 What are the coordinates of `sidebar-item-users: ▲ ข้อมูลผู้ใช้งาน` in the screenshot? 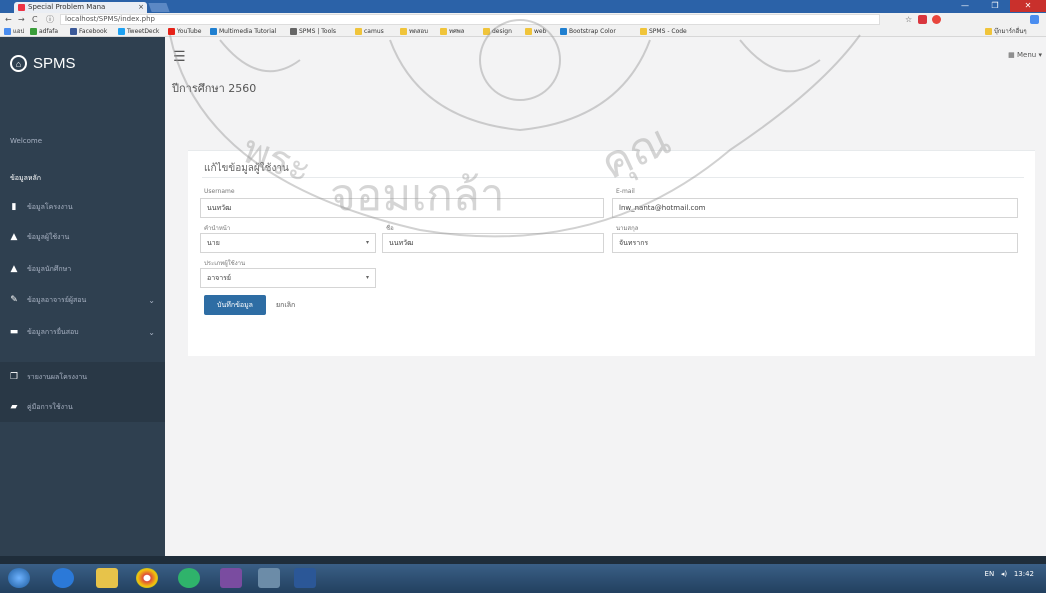 It's located at (82, 237).